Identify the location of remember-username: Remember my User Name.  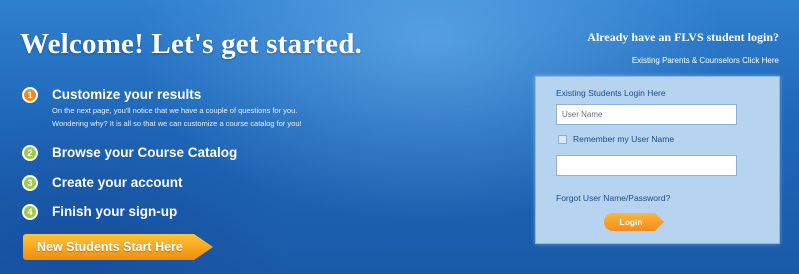
(616, 139).